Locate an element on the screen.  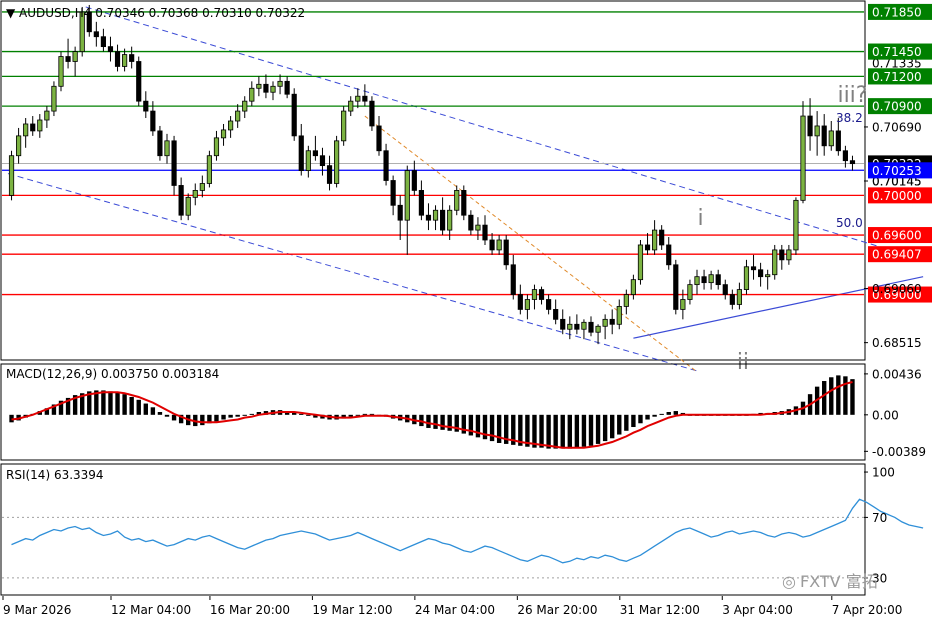
rsi-header: RSI(14) 63.3394 is located at coordinates (55, 475).